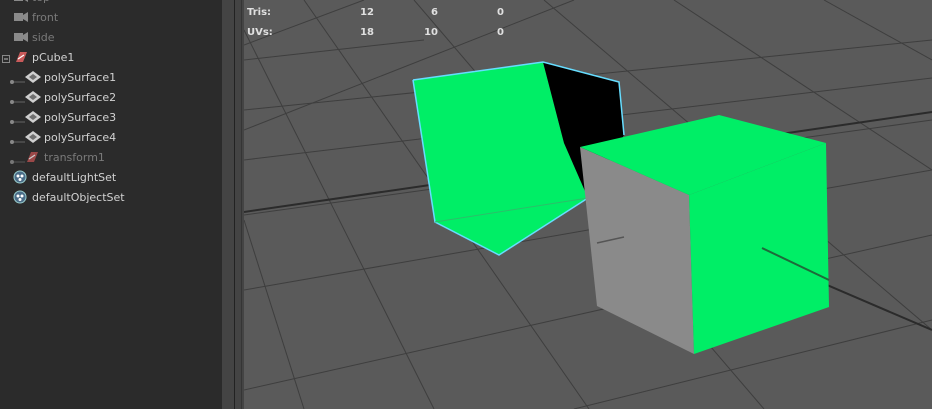  I want to click on outliner-item-label: defaultLightSet, so click(74, 177).